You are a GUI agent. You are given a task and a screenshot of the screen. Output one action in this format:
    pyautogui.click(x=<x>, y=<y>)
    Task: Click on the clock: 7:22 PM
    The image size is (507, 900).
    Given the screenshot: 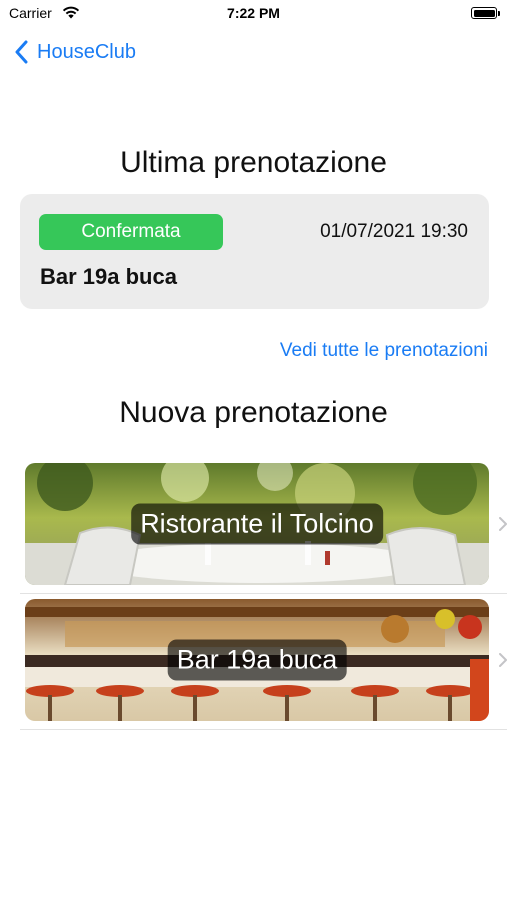 What is the action you would take?
    pyautogui.click(x=253, y=13)
    